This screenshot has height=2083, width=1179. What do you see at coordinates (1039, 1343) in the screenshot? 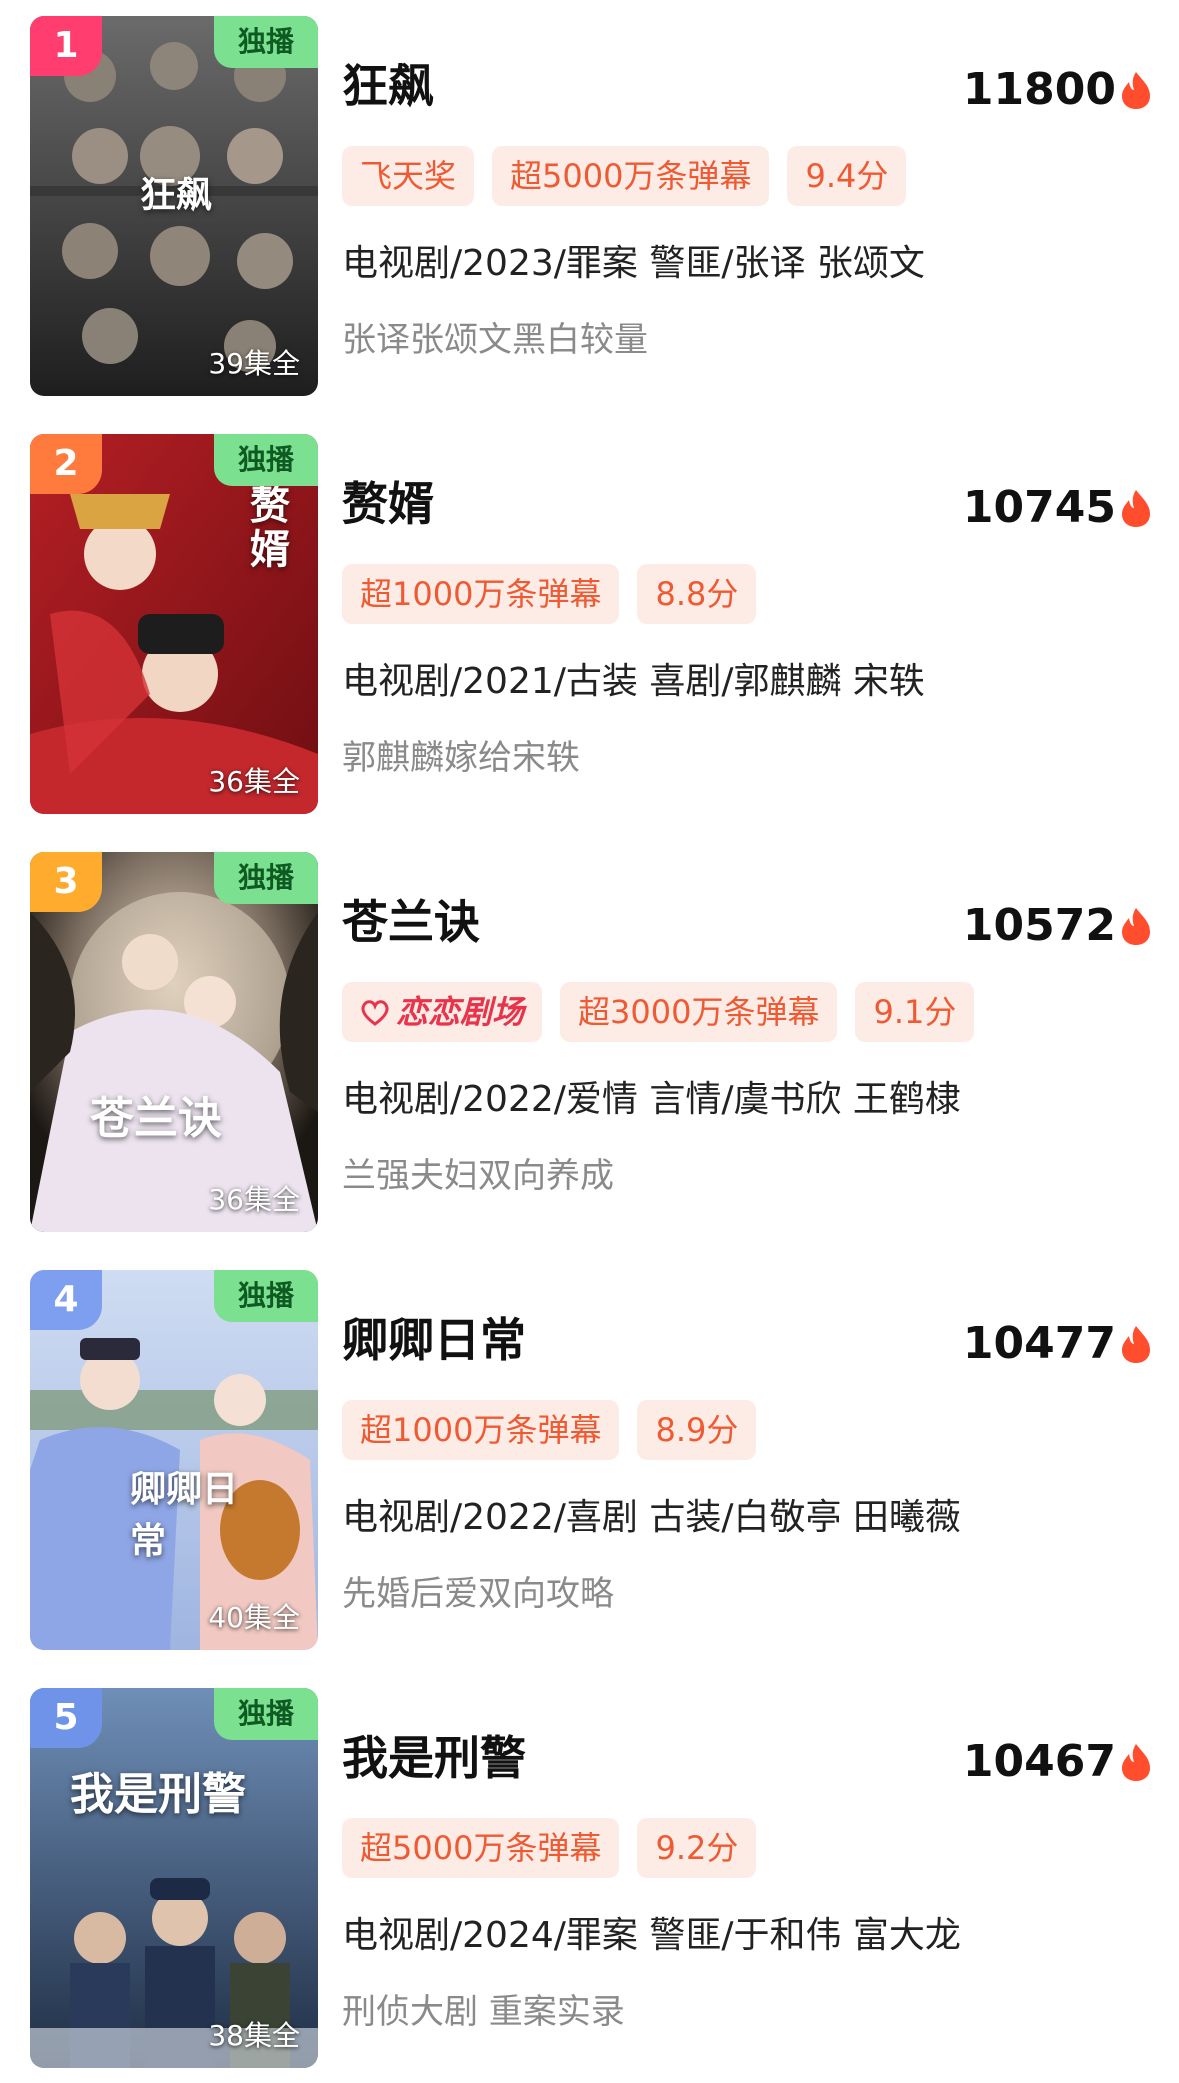
I see `heat-value: 10477` at bounding box center [1039, 1343].